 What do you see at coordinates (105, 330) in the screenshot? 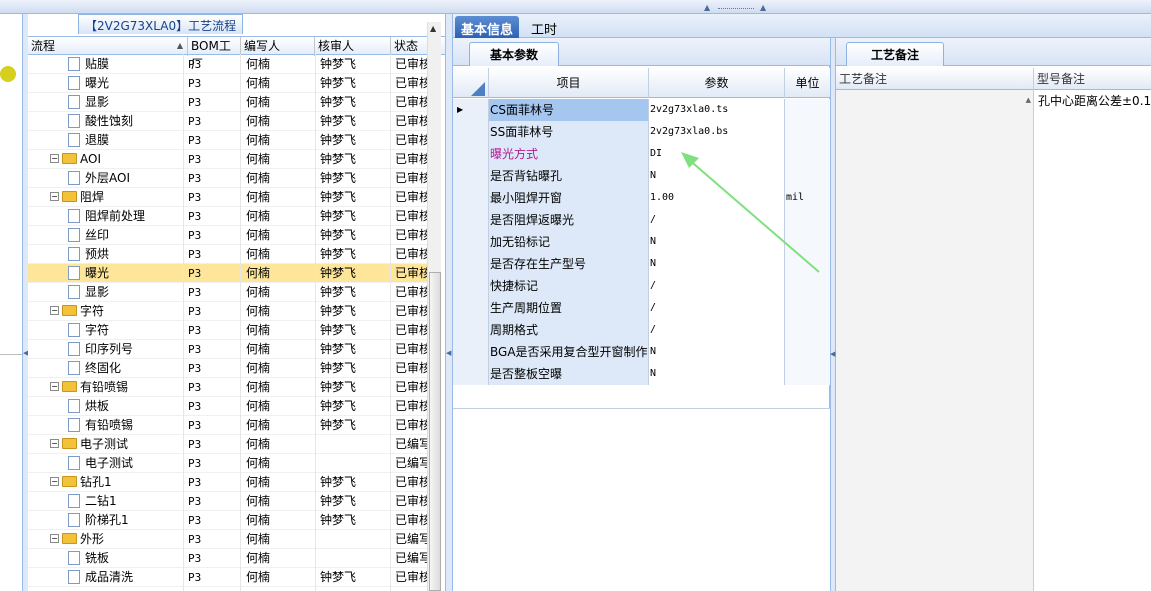
I see `tree-node-name: 字符` at bounding box center [105, 330].